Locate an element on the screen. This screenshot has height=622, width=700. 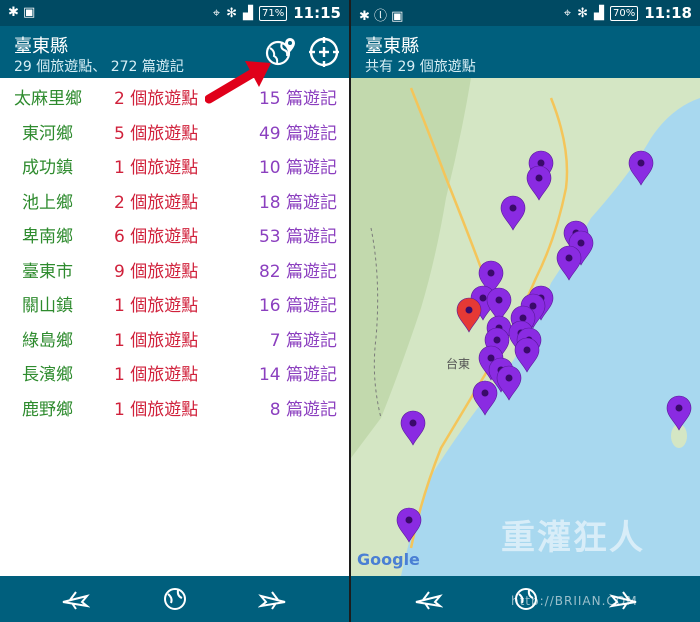
town-name: 鹿野鄉 is located at coordinates (47, 409).